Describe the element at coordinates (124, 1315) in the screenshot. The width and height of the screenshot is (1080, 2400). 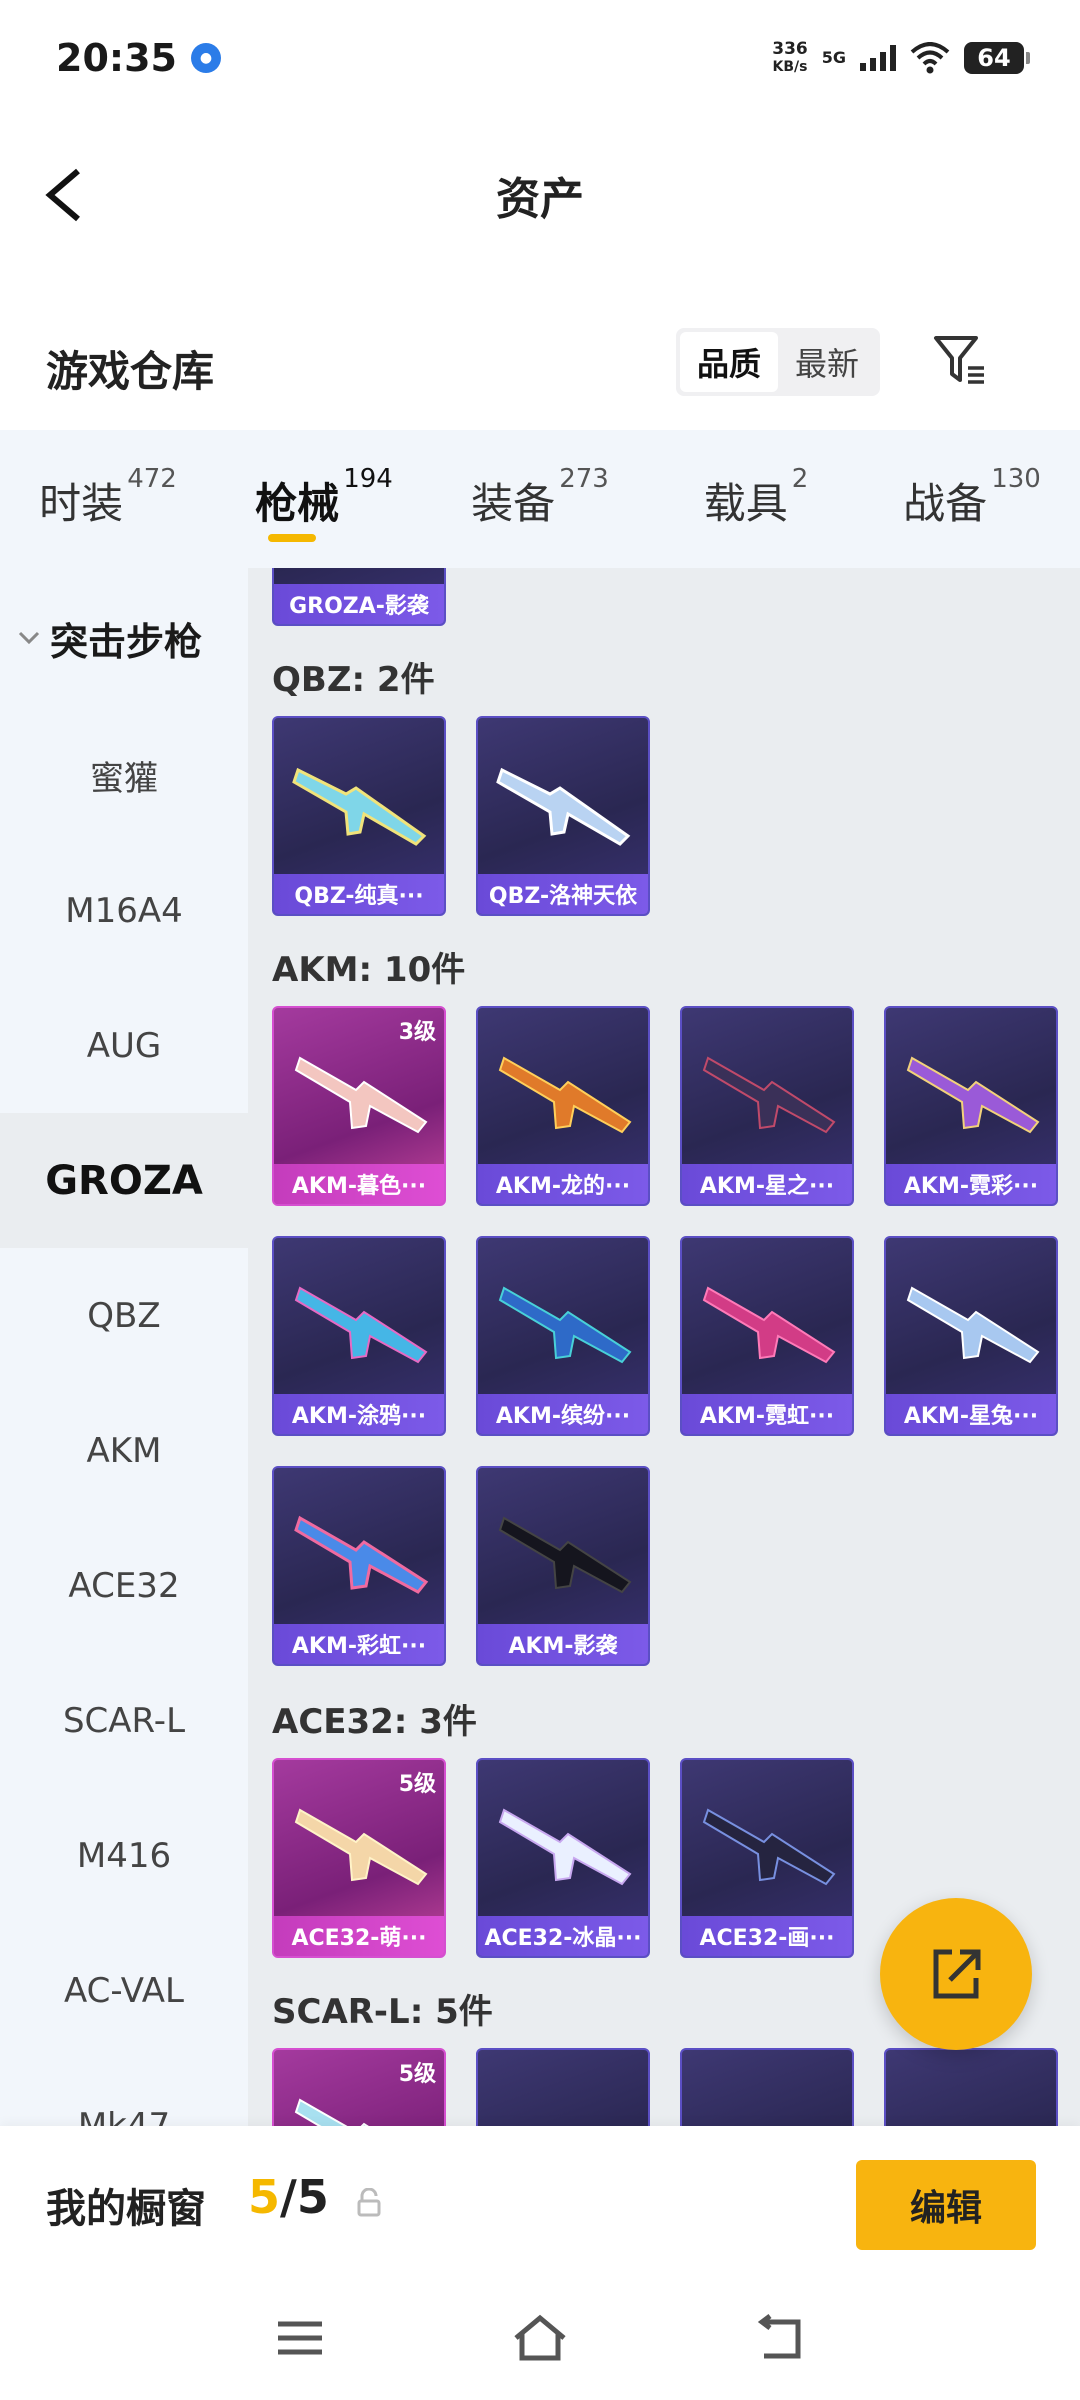
I see `sidebar-item-qbz: QBZ` at that location.